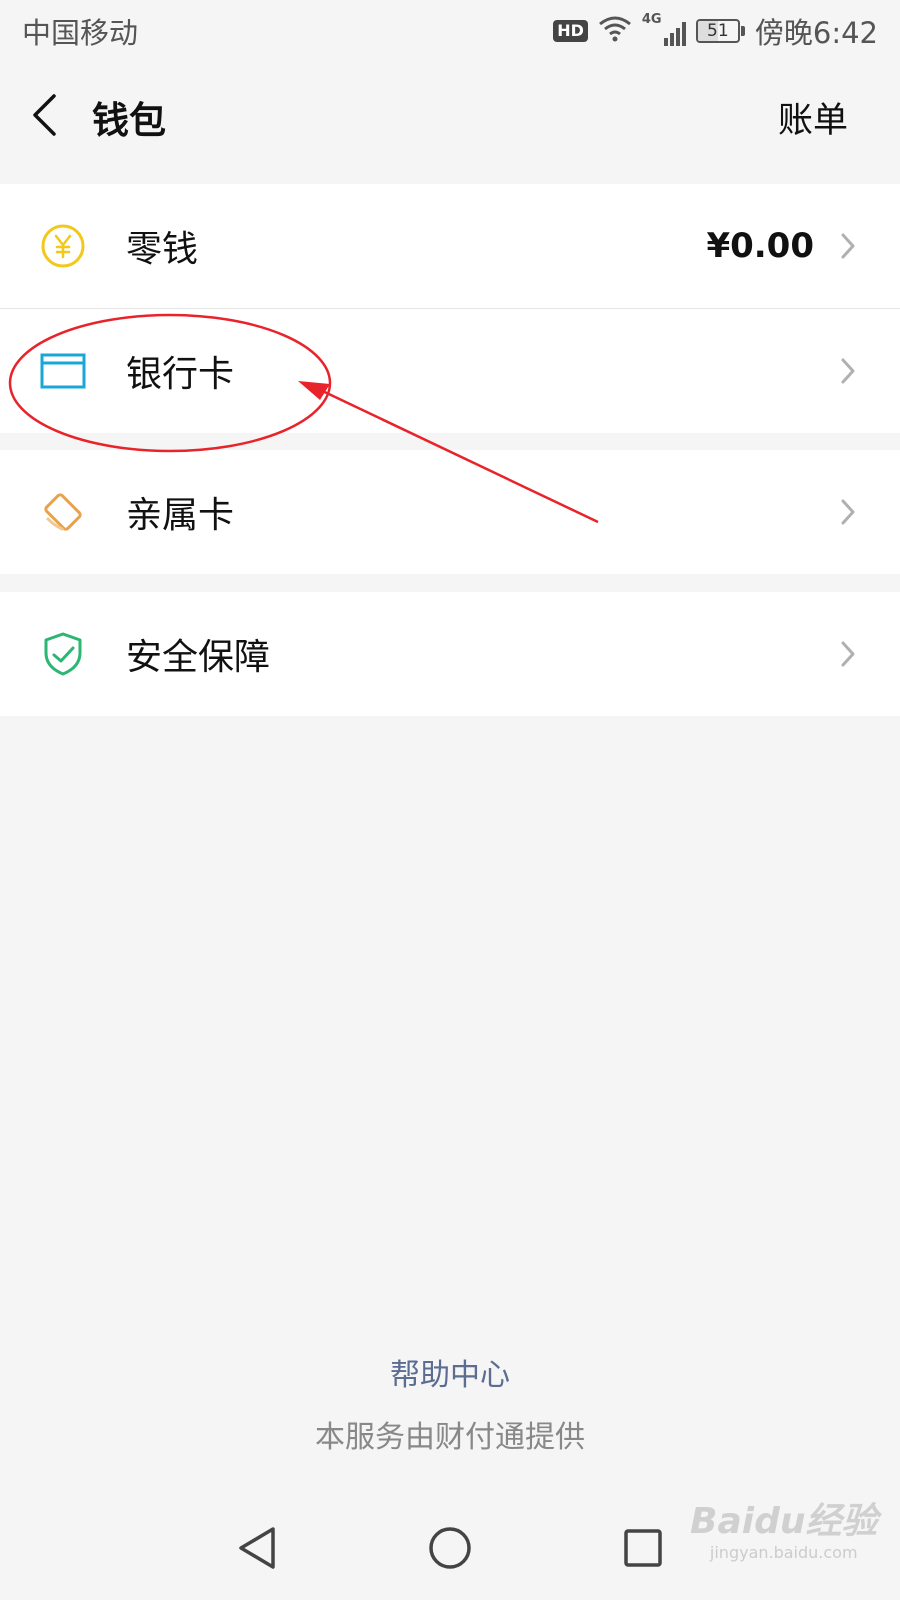  I want to click on page-title: 钱包, so click(129, 120).